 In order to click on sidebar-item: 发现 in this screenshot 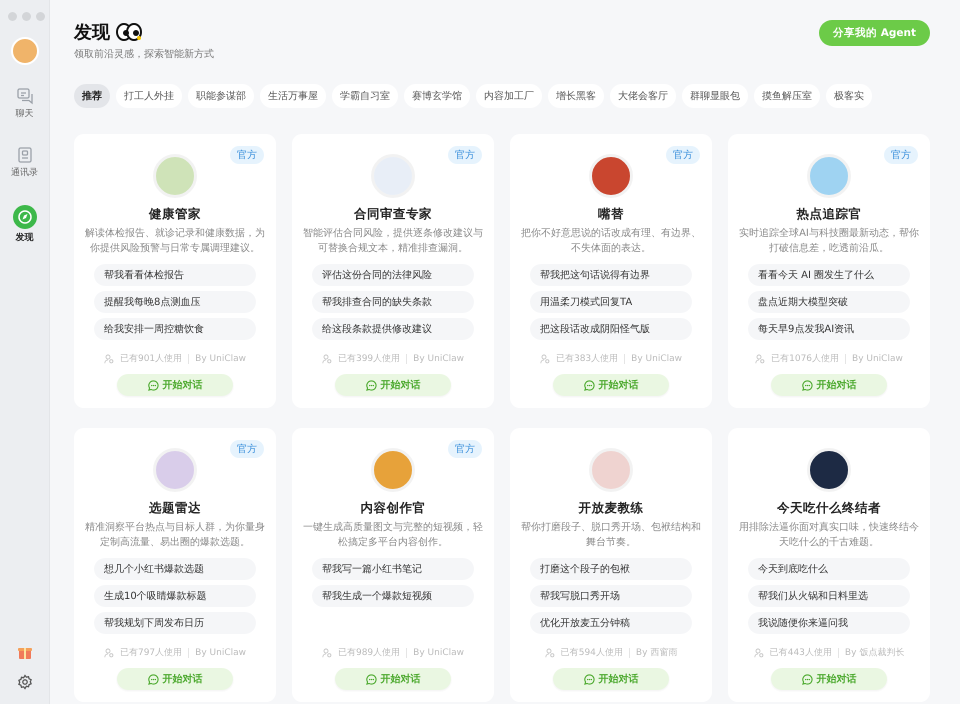, I will do `click(25, 224)`.